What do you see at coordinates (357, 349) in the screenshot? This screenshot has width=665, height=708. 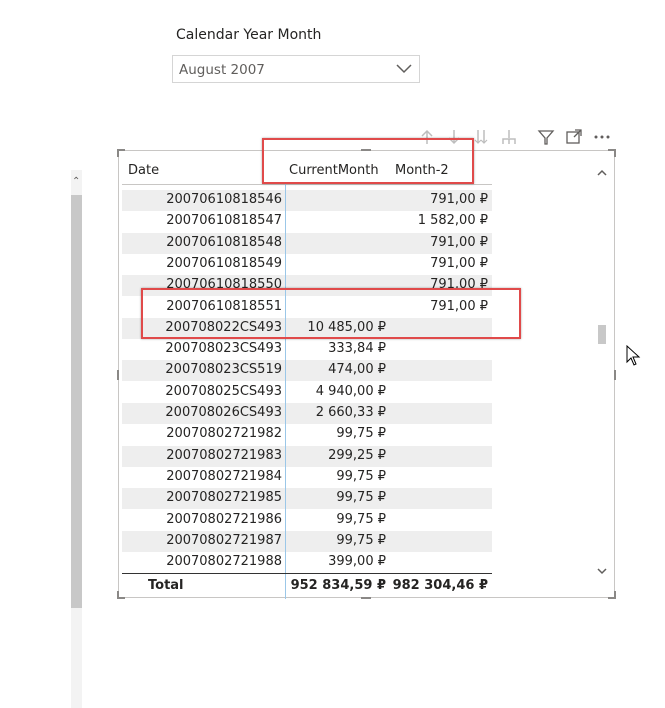 I see `cell-currentmonth: 333,84 ₽` at bounding box center [357, 349].